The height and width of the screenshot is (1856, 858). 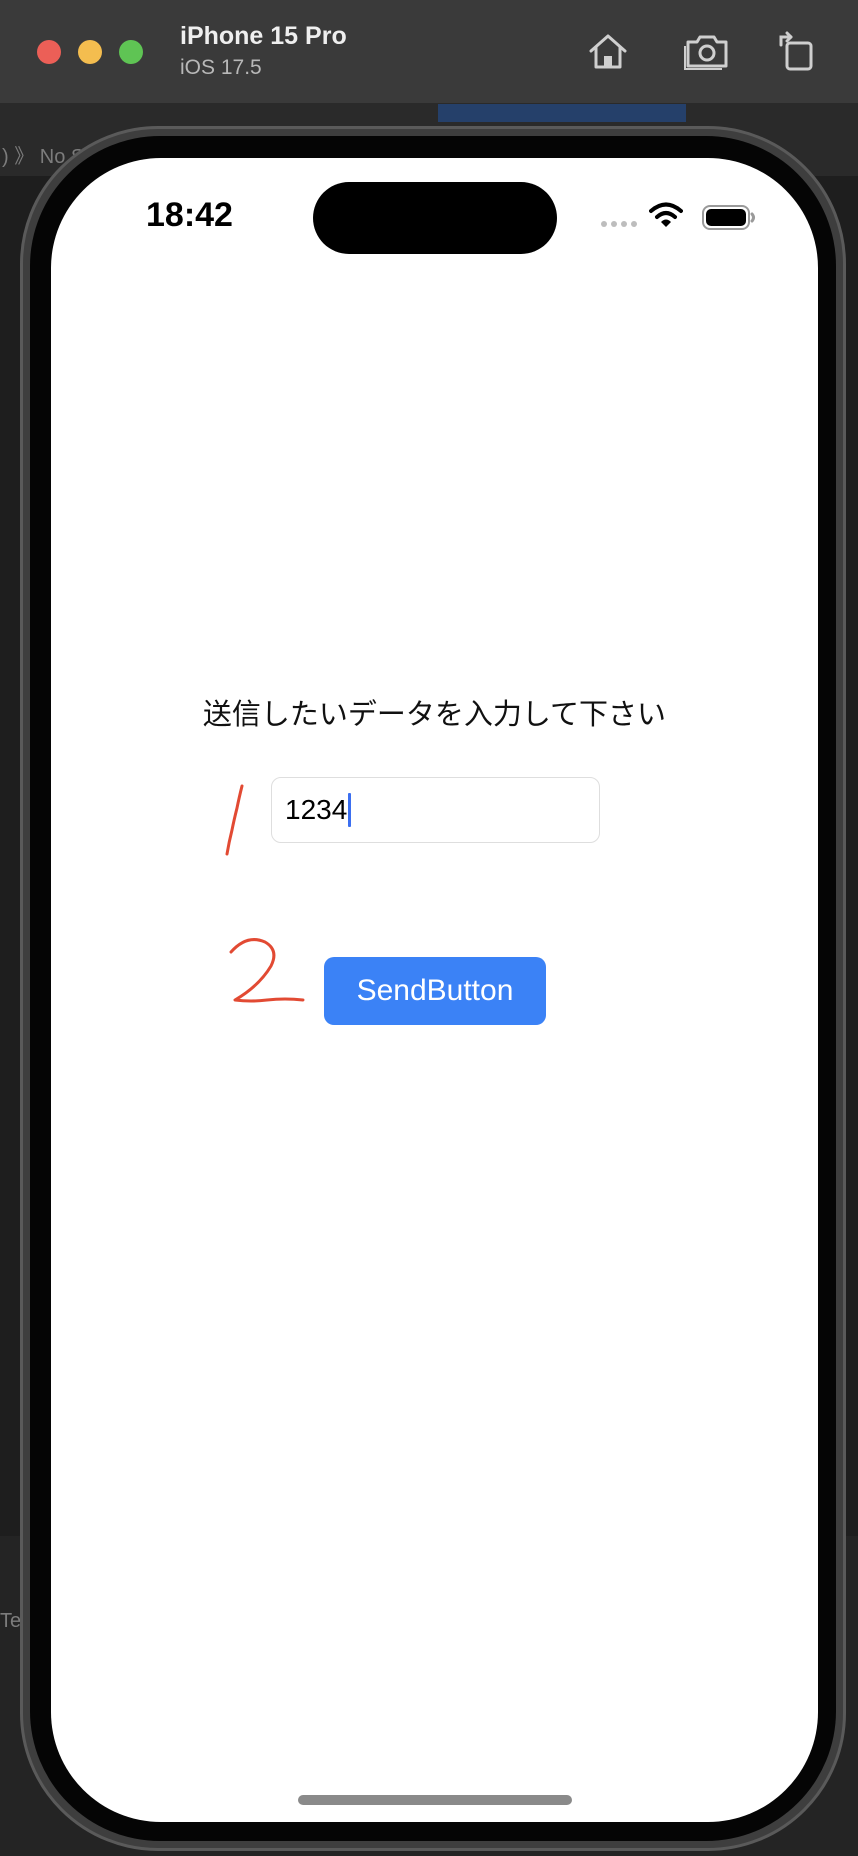 What do you see at coordinates (267, 970) in the screenshot?
I see `annotation-mark-2: 2` at bounding box center [267, 970].